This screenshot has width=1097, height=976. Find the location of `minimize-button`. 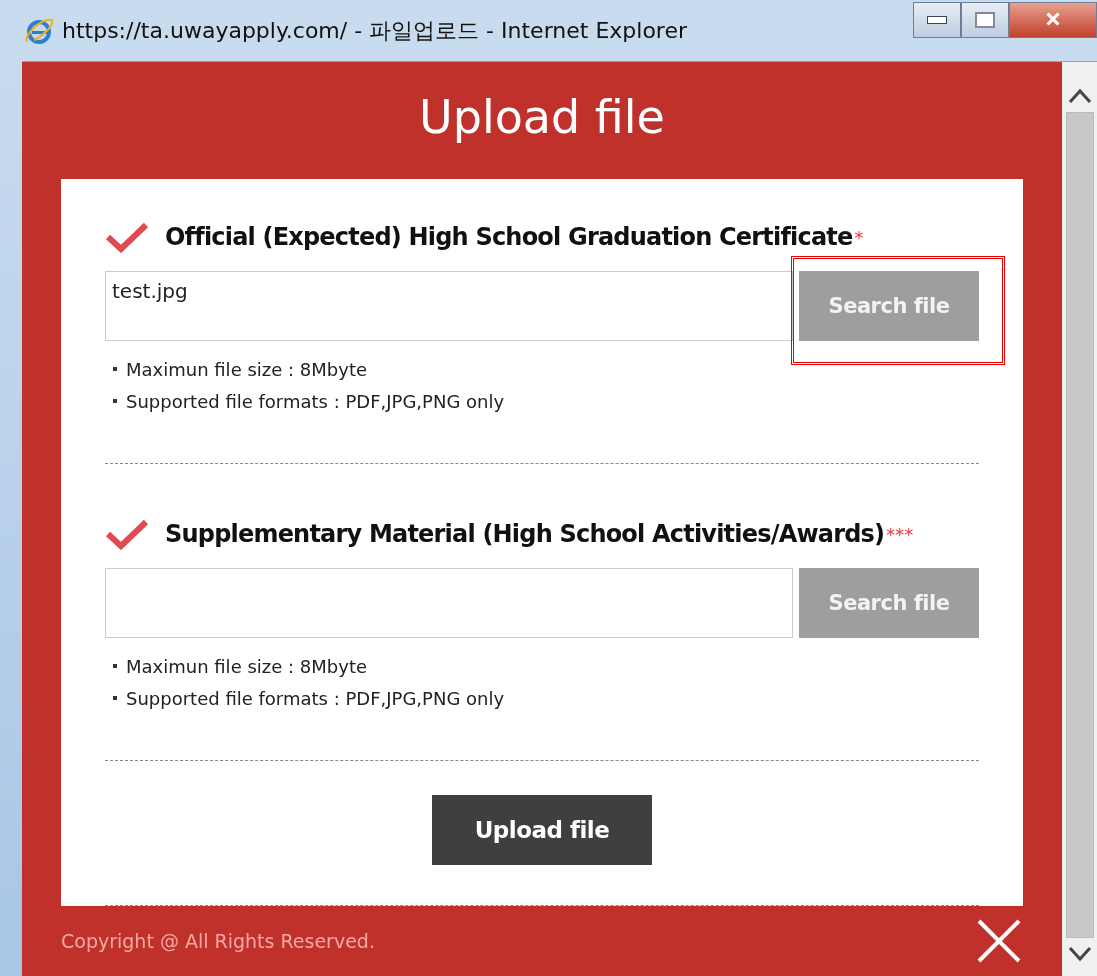

minimize-button is located at coordinates (937, 20).